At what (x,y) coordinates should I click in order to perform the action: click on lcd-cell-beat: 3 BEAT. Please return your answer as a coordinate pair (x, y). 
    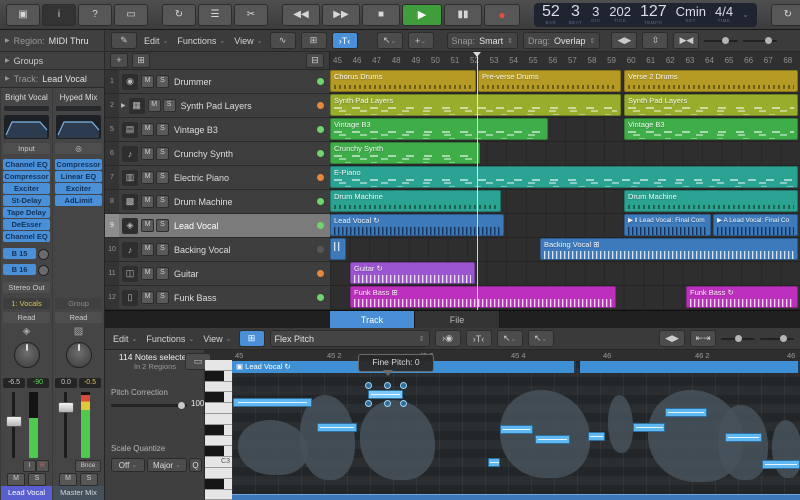
    Looking at the image, I should click on (575, 14).